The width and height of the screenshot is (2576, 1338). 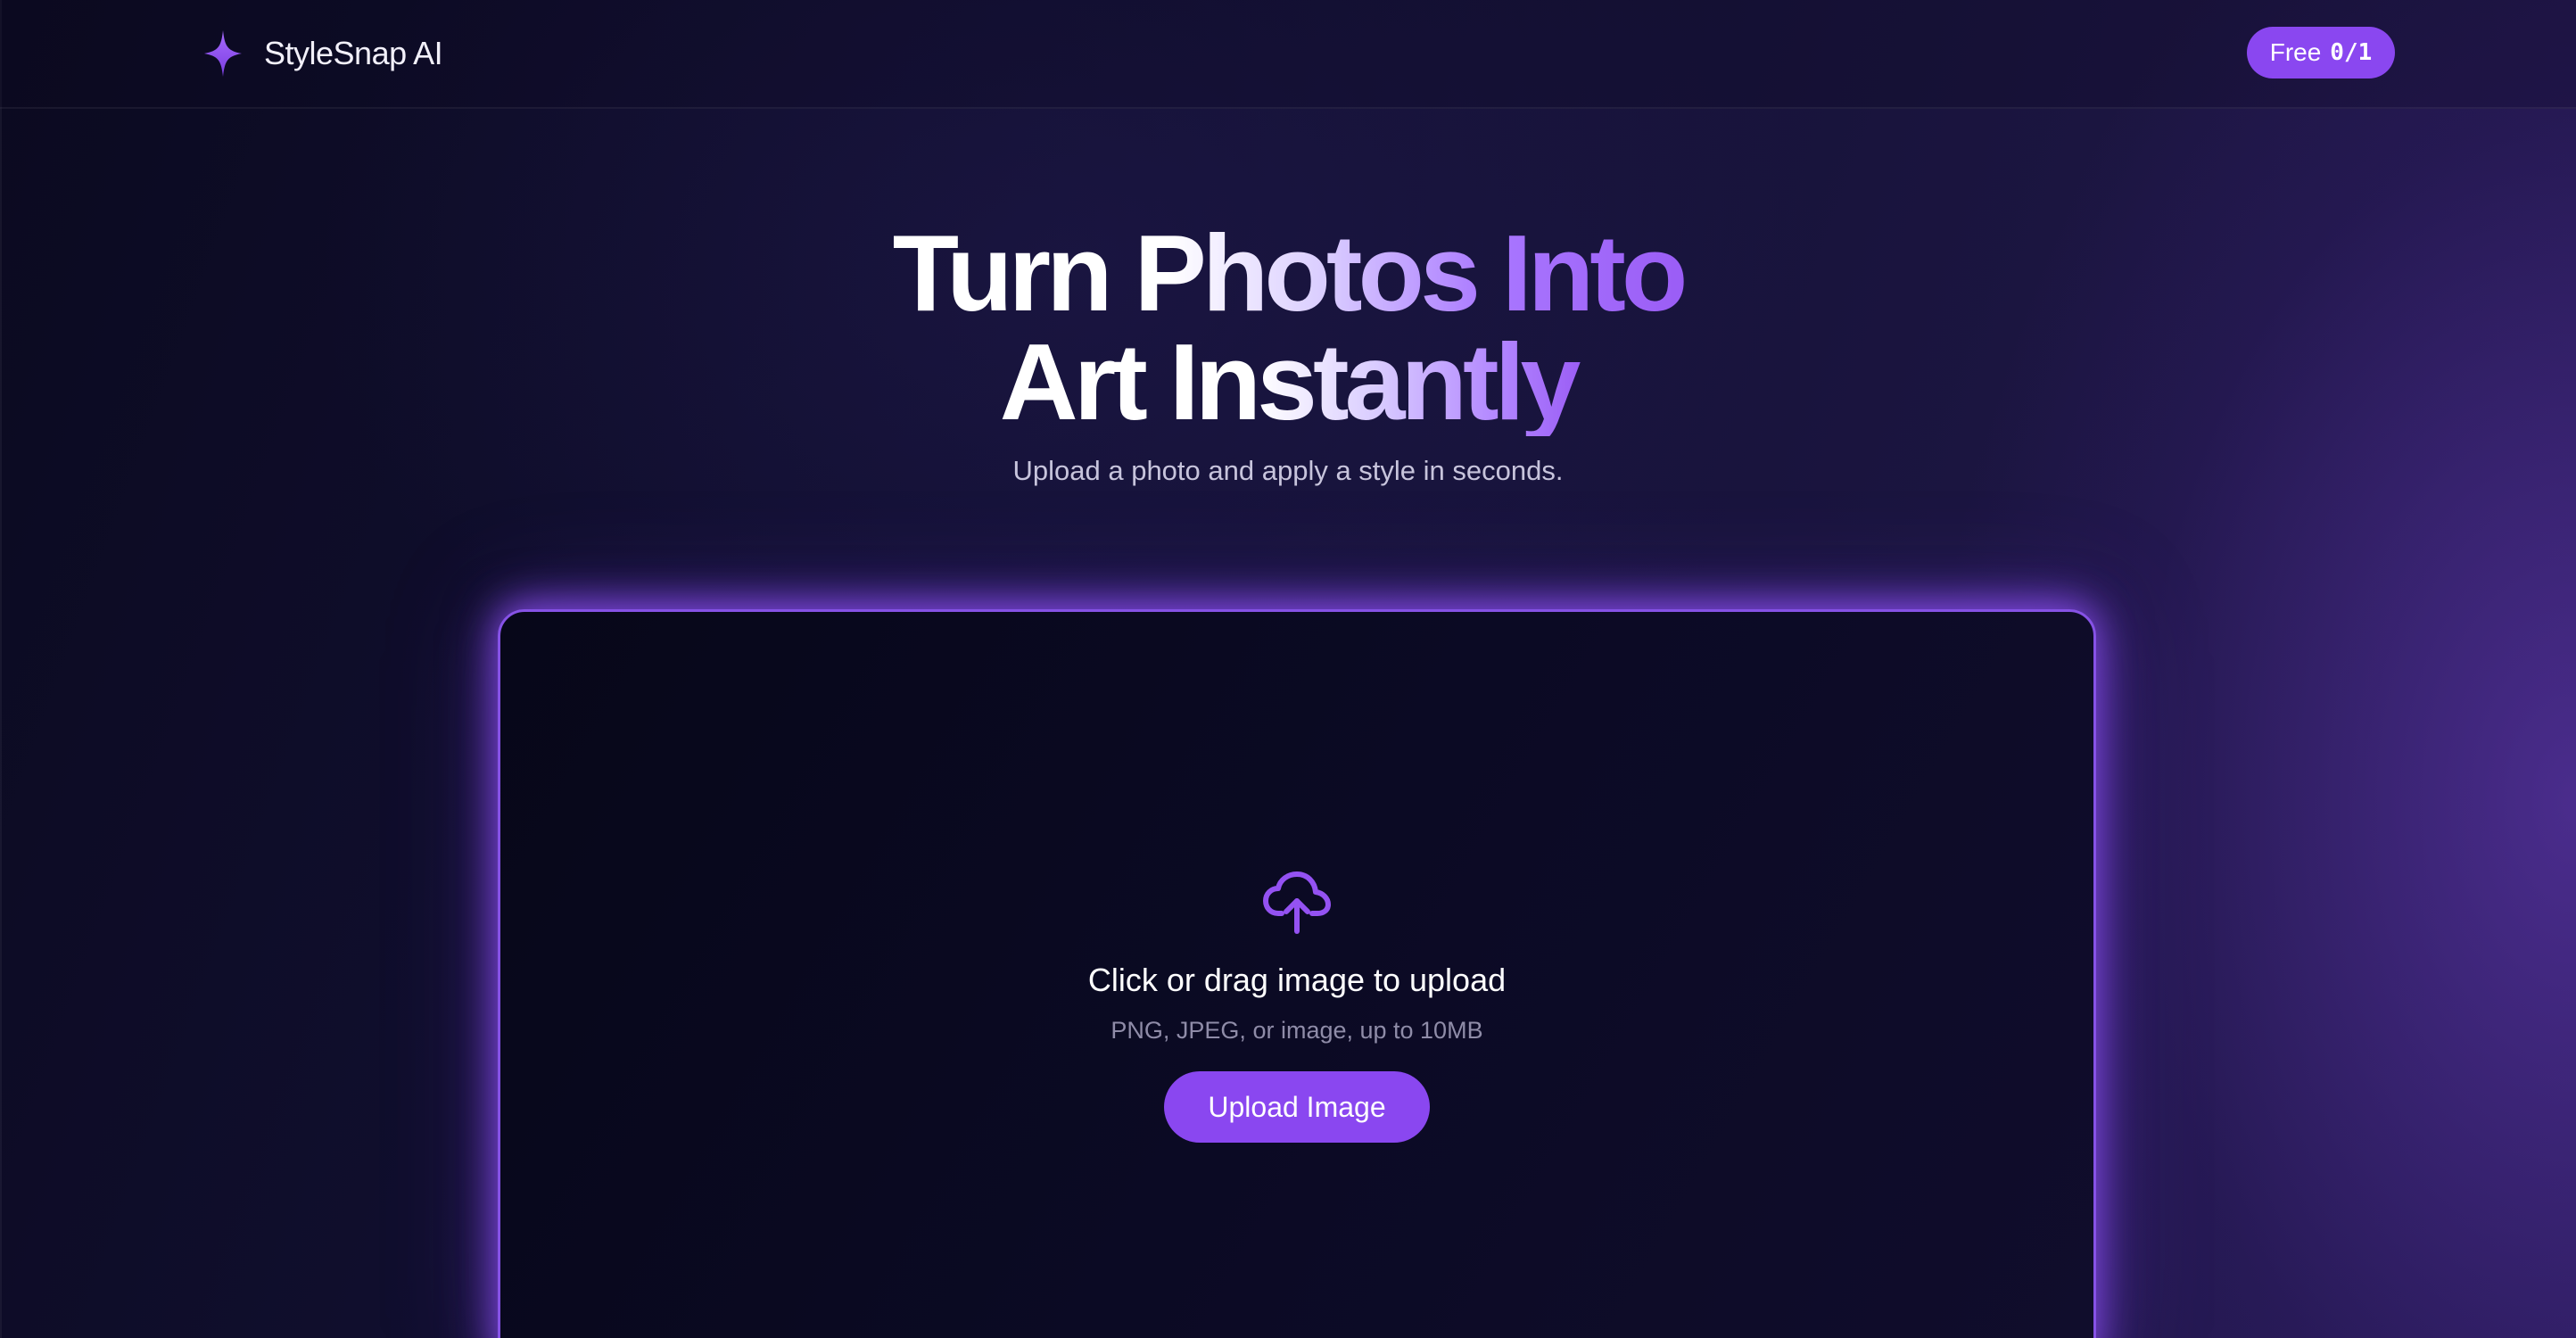 What do you see at coordinates (1296, 1030) in the screenshot?
I see `upload-hint: PNG, JPEG, or image, up to 10MB` at bounding box center [1296, 1030].